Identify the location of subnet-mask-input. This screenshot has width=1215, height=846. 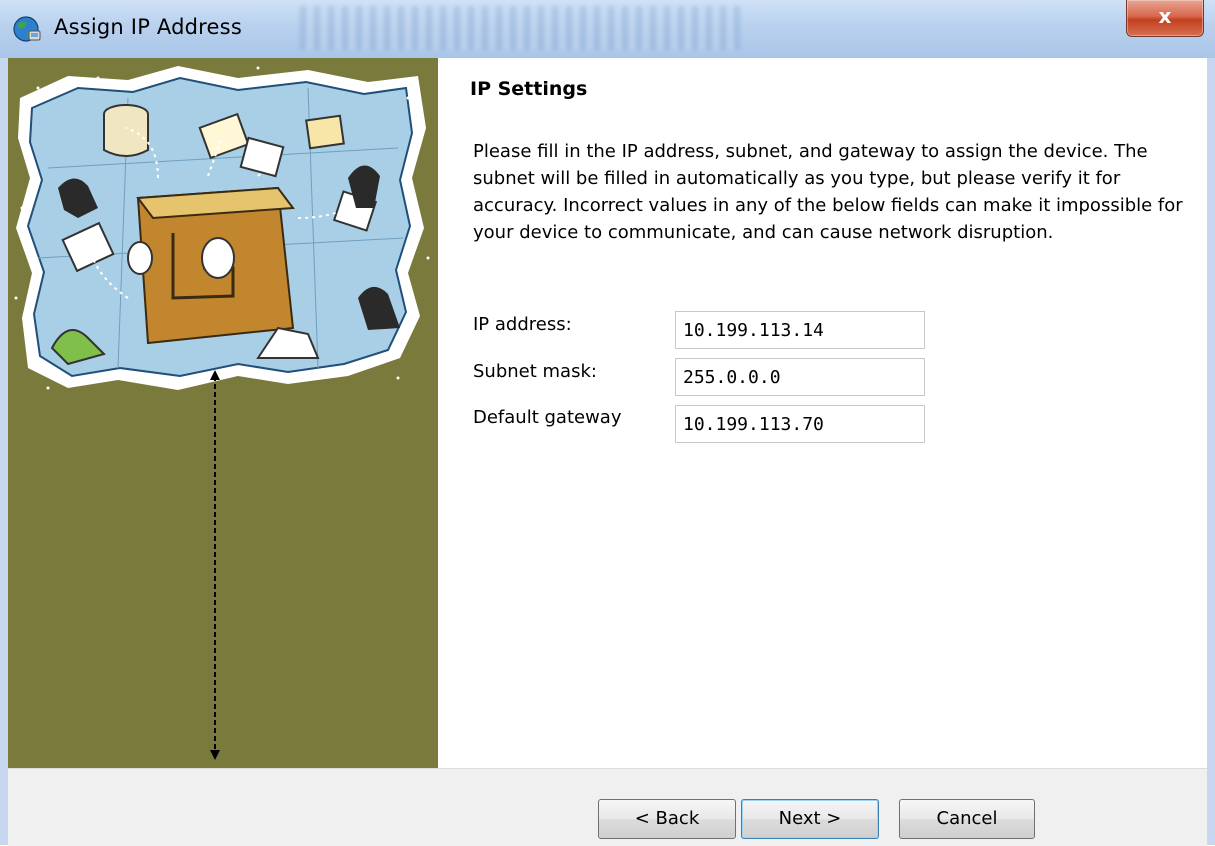
(800, 377).